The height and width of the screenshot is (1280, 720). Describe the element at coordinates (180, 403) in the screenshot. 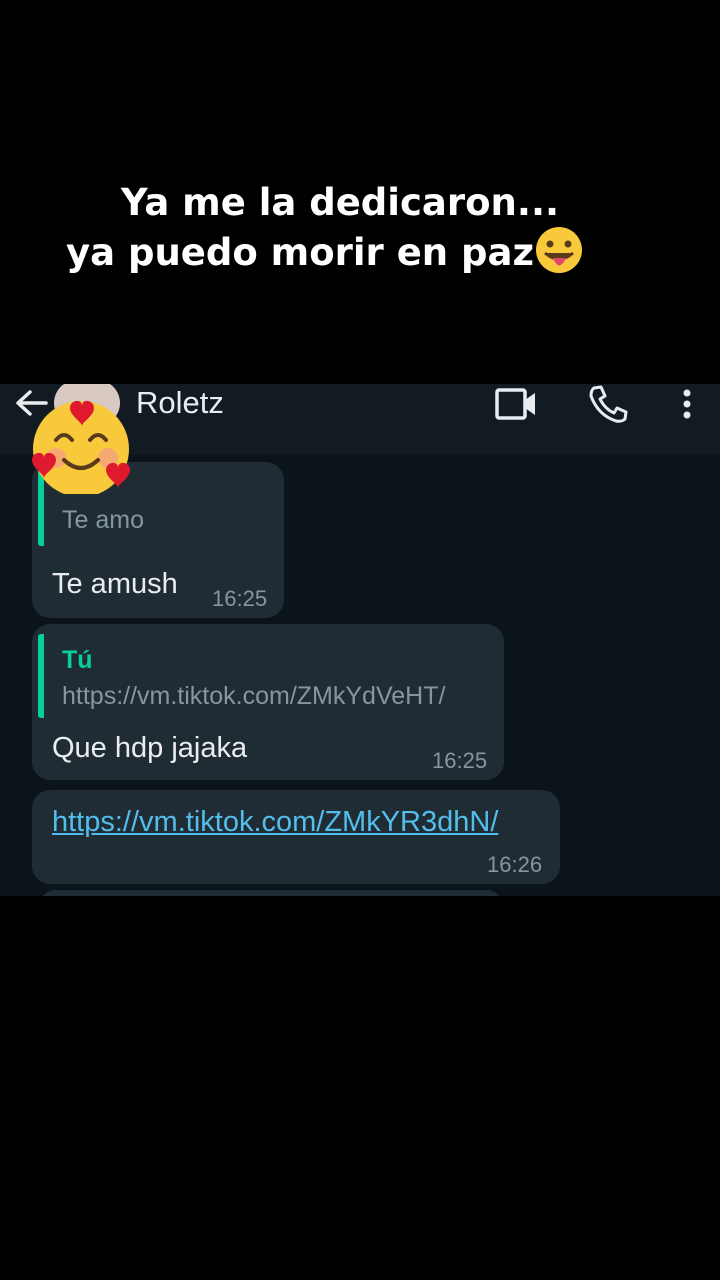

I see `contact-name: Roletz` at that location.